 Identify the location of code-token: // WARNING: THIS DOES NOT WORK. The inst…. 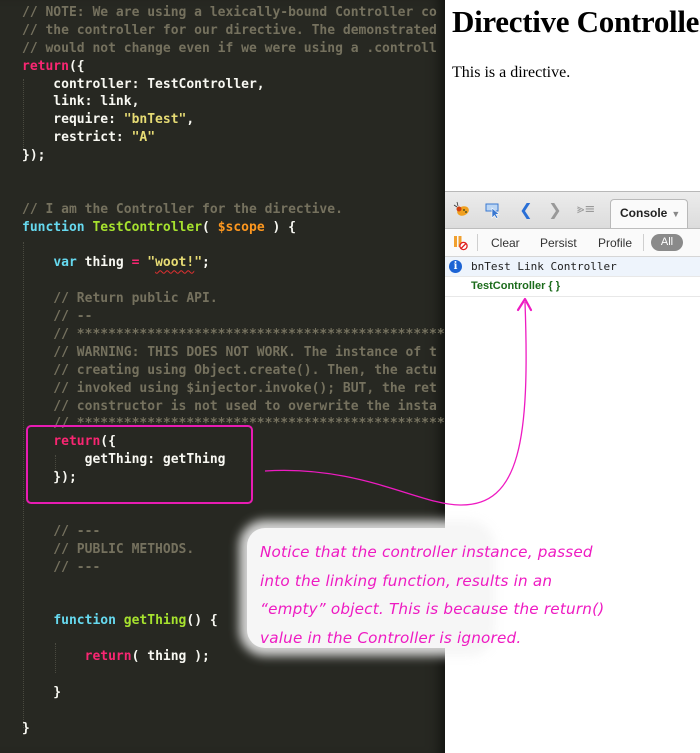
(229, 352).